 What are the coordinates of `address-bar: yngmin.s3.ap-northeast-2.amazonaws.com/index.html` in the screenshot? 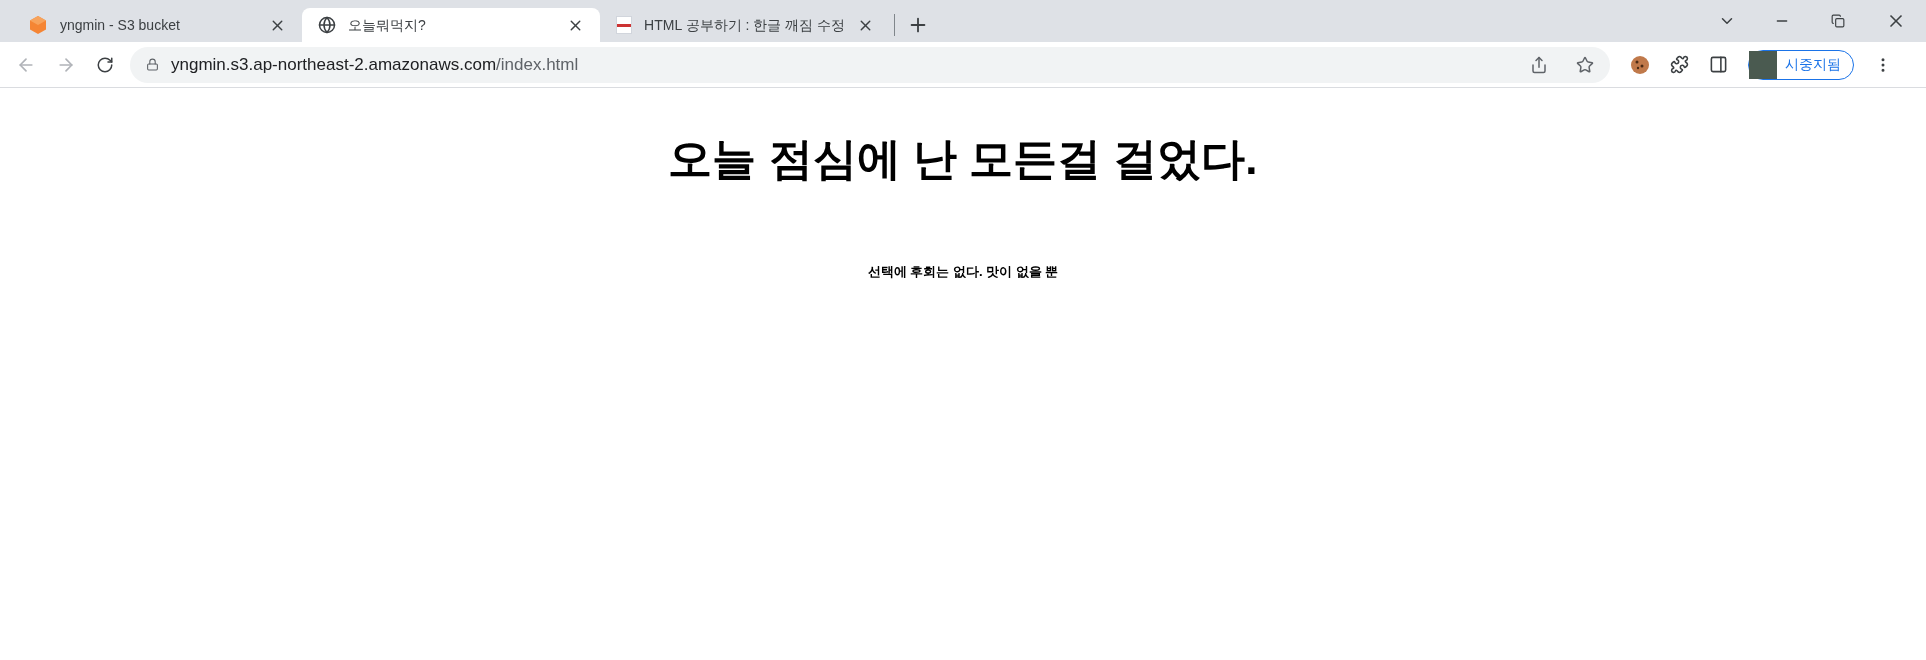 It's located at (870, 64).